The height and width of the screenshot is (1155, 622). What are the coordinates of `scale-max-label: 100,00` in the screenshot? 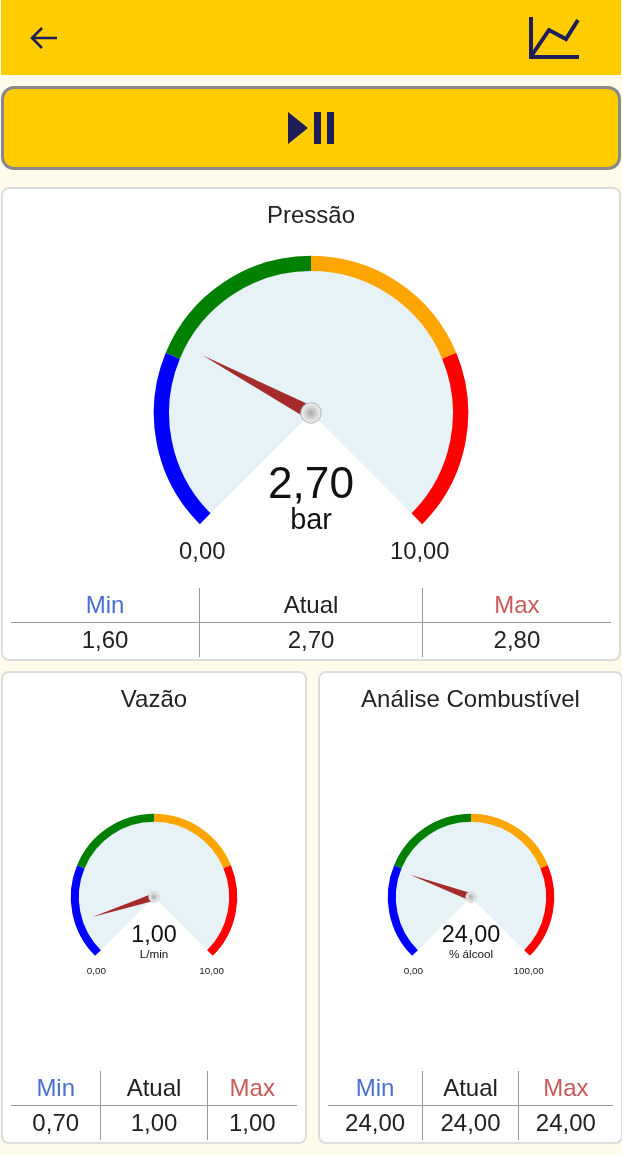 It's located at (528, 970).